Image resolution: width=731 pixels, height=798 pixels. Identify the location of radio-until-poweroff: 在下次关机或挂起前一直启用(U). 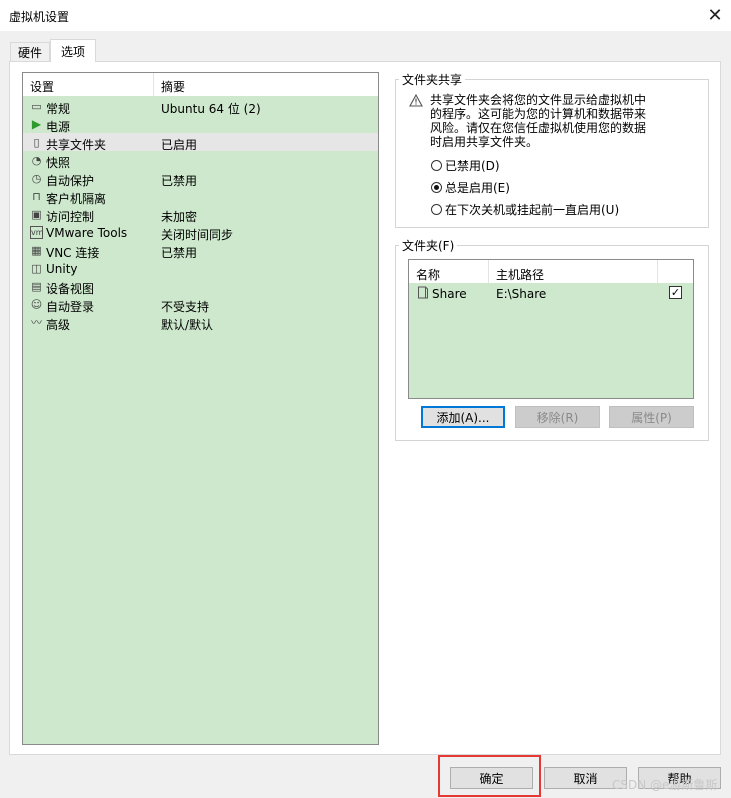
(525, 209).